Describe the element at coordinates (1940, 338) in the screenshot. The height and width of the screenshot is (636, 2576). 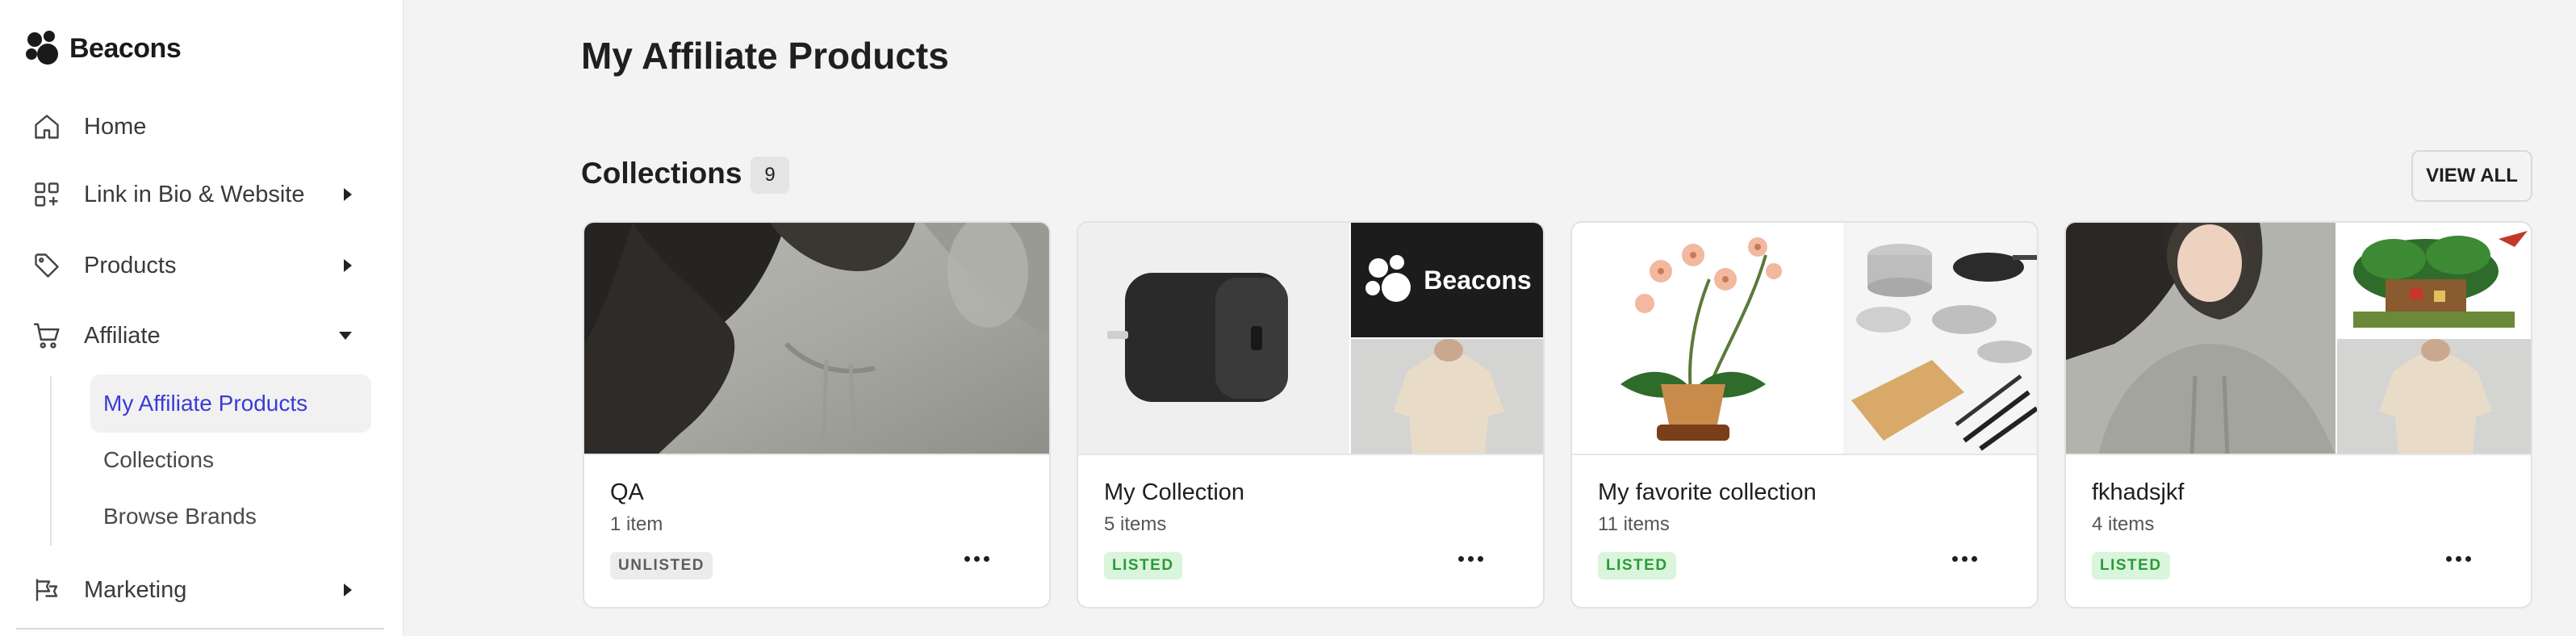
I see `cookware-image` at that location.